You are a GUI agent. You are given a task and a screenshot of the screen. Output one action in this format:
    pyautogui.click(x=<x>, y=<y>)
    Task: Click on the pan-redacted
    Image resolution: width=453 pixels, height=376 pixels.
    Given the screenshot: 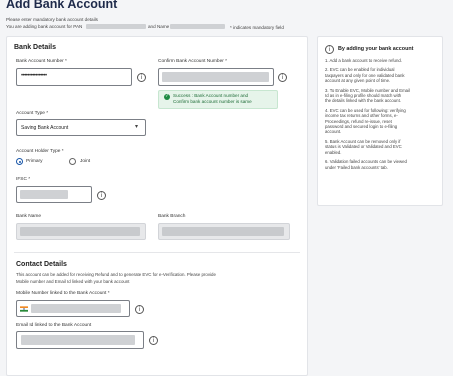 What is the action you would take?
    pyautogui.click(x=116, y=26)
    